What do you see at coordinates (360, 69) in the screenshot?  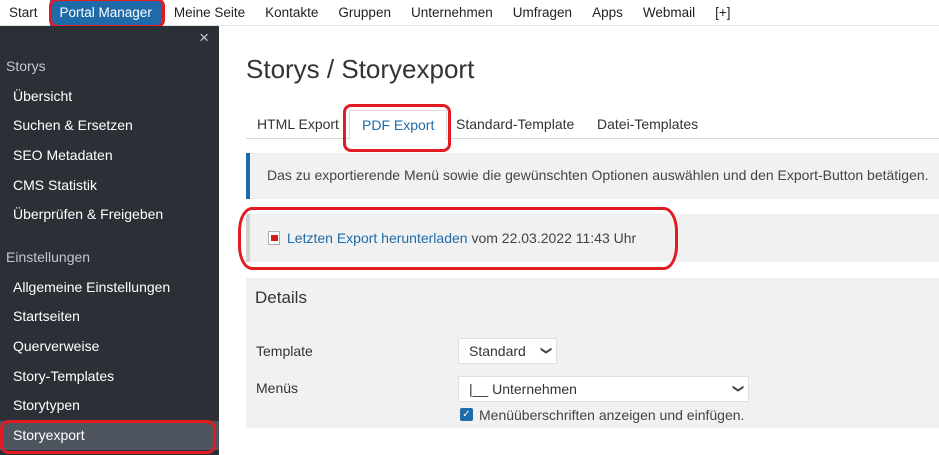 I see `page-title: Storys / Storyexport` at bounding box center [360, 69].